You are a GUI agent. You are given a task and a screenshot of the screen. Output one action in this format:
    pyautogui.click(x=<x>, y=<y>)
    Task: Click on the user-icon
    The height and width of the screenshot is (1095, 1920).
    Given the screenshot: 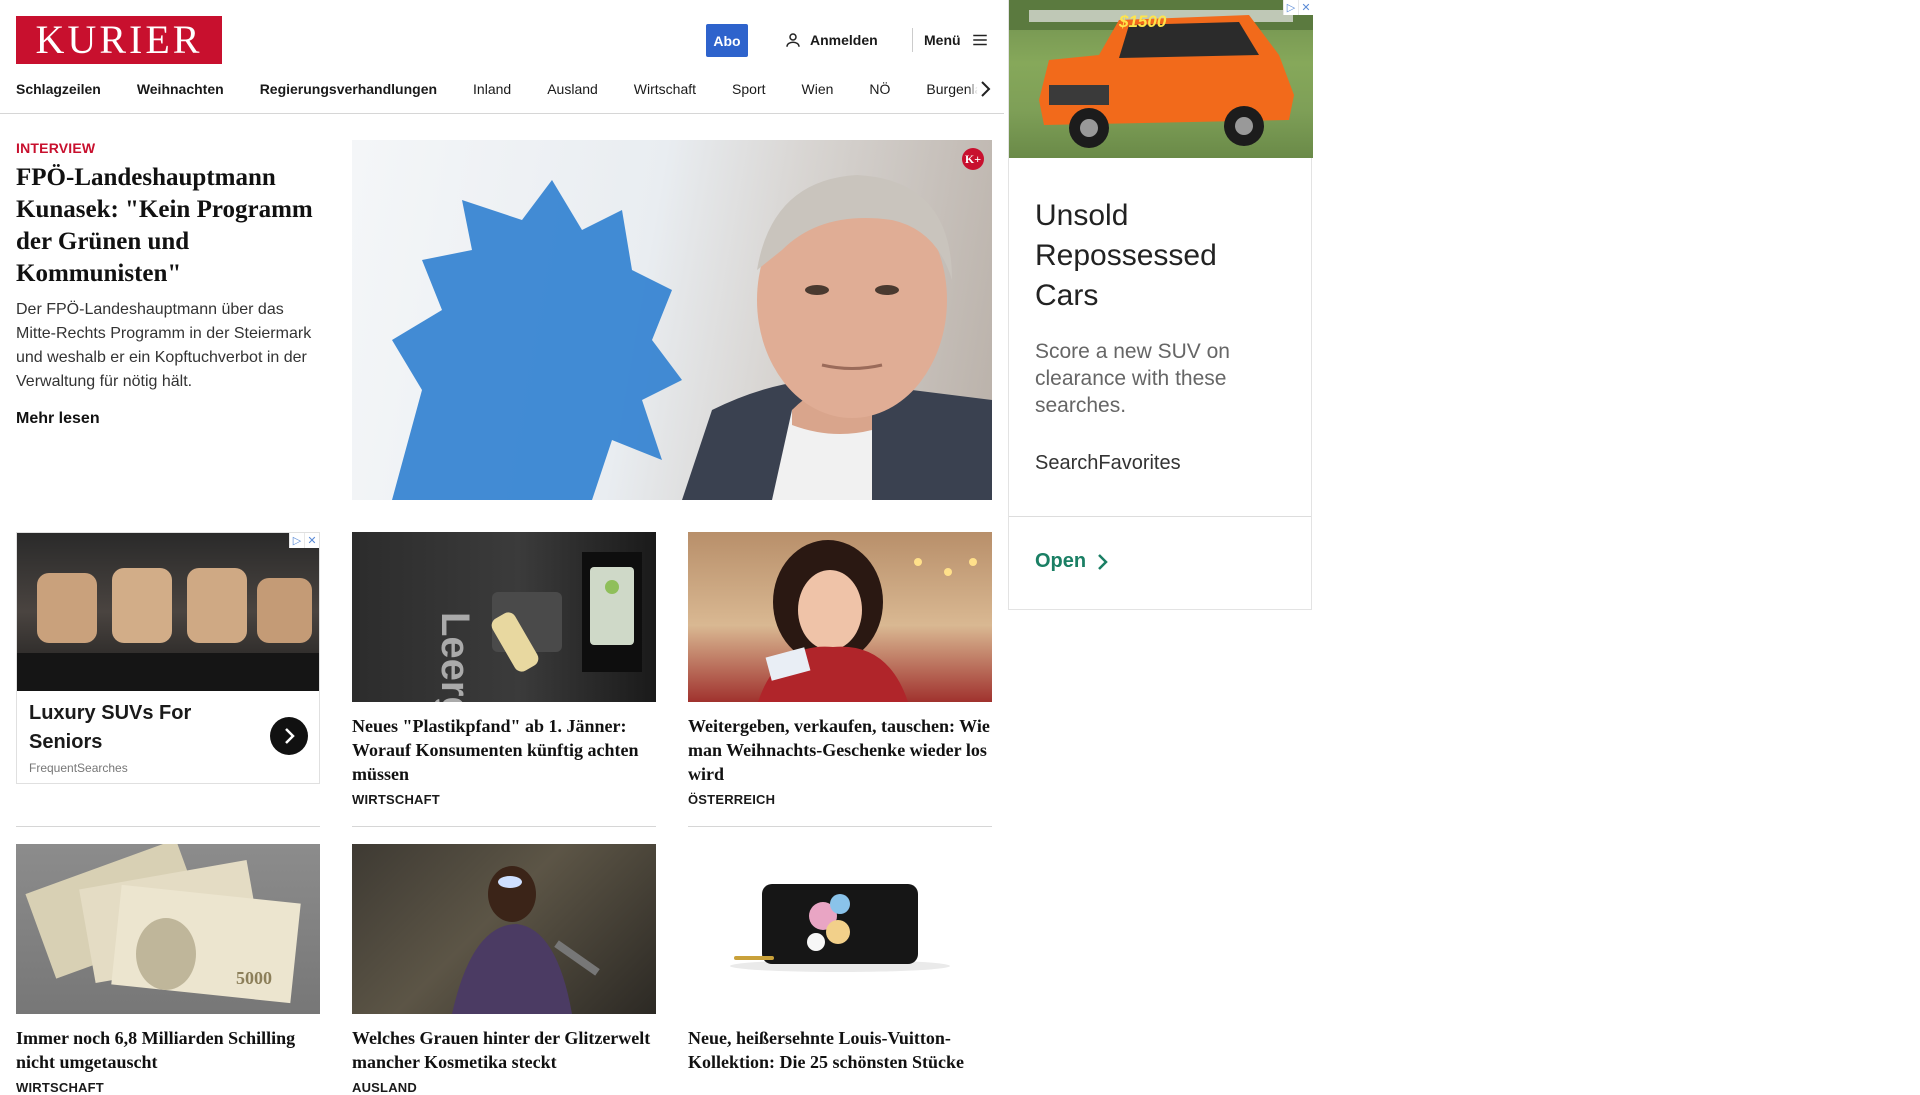 What is the action you would take?
    pyautogui.click(x=793, y=40)
    